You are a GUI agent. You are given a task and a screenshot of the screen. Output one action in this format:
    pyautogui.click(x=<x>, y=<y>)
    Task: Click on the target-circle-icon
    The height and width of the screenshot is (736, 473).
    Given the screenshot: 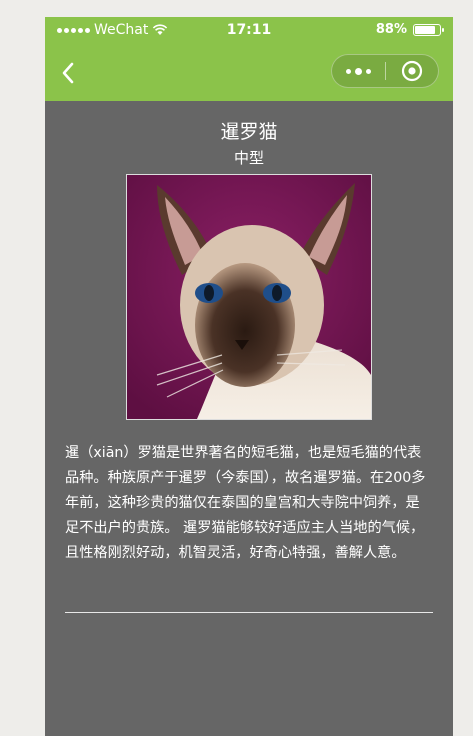 What is the action you would take?
    pyautogui.click(x=412, y=71)
    